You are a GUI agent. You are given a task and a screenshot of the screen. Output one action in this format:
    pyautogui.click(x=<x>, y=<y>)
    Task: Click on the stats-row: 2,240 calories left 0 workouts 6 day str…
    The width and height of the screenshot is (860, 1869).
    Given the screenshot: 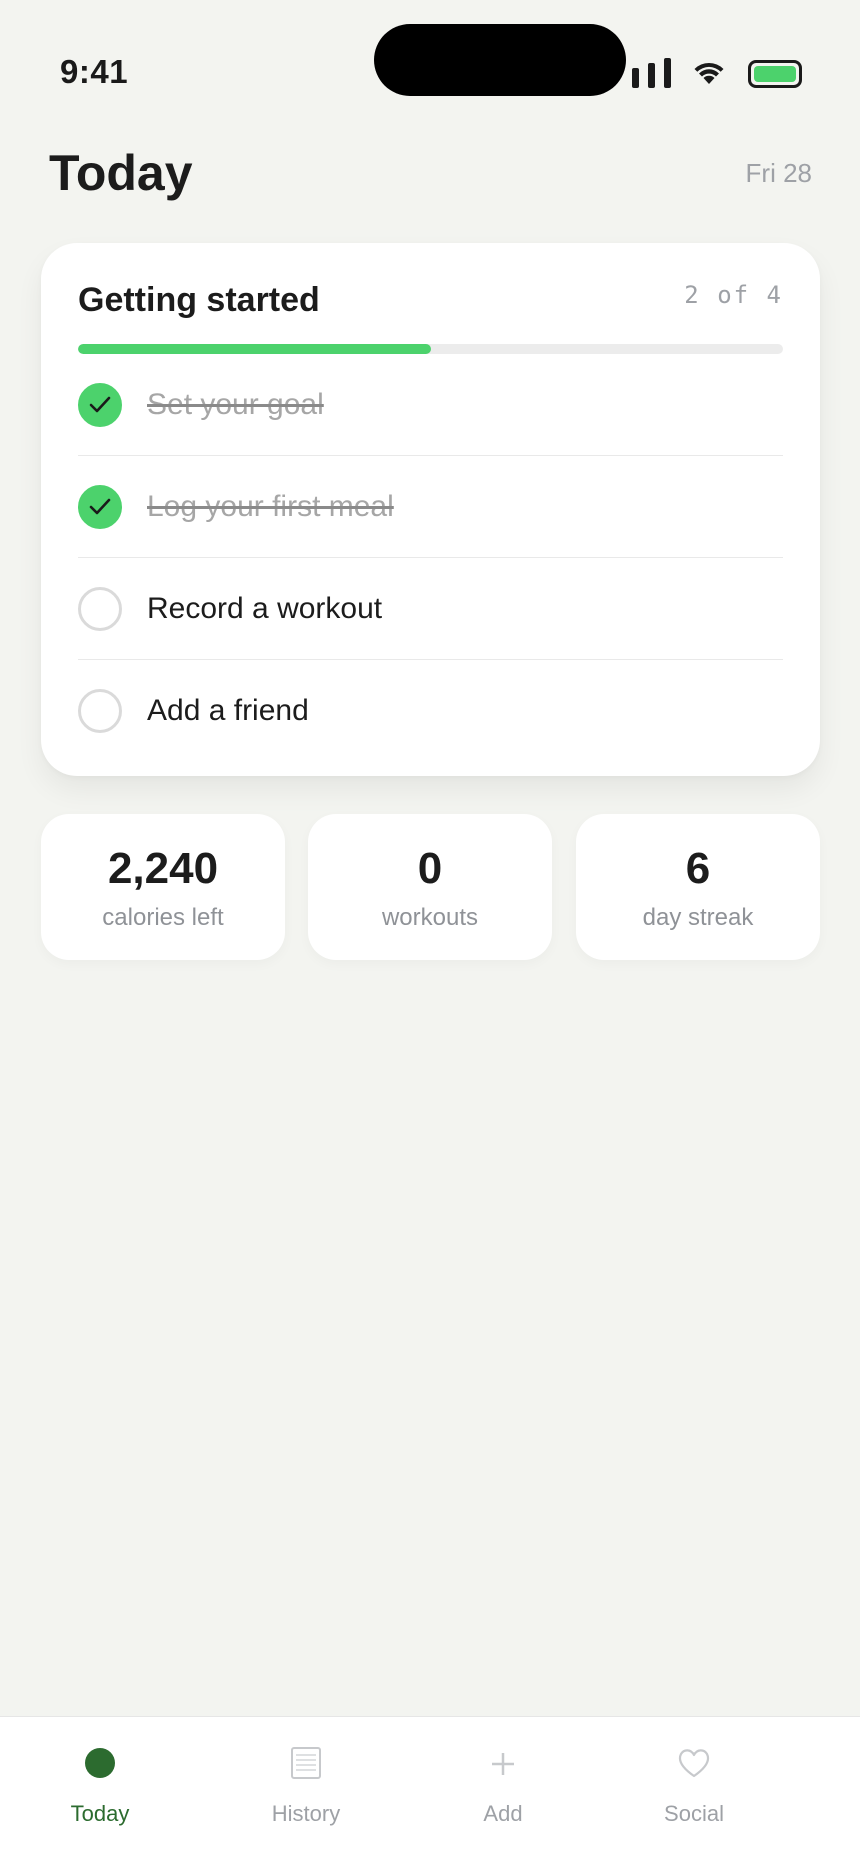 What is the action you would take?
    pyautogui.click(x=430, y=887)
    